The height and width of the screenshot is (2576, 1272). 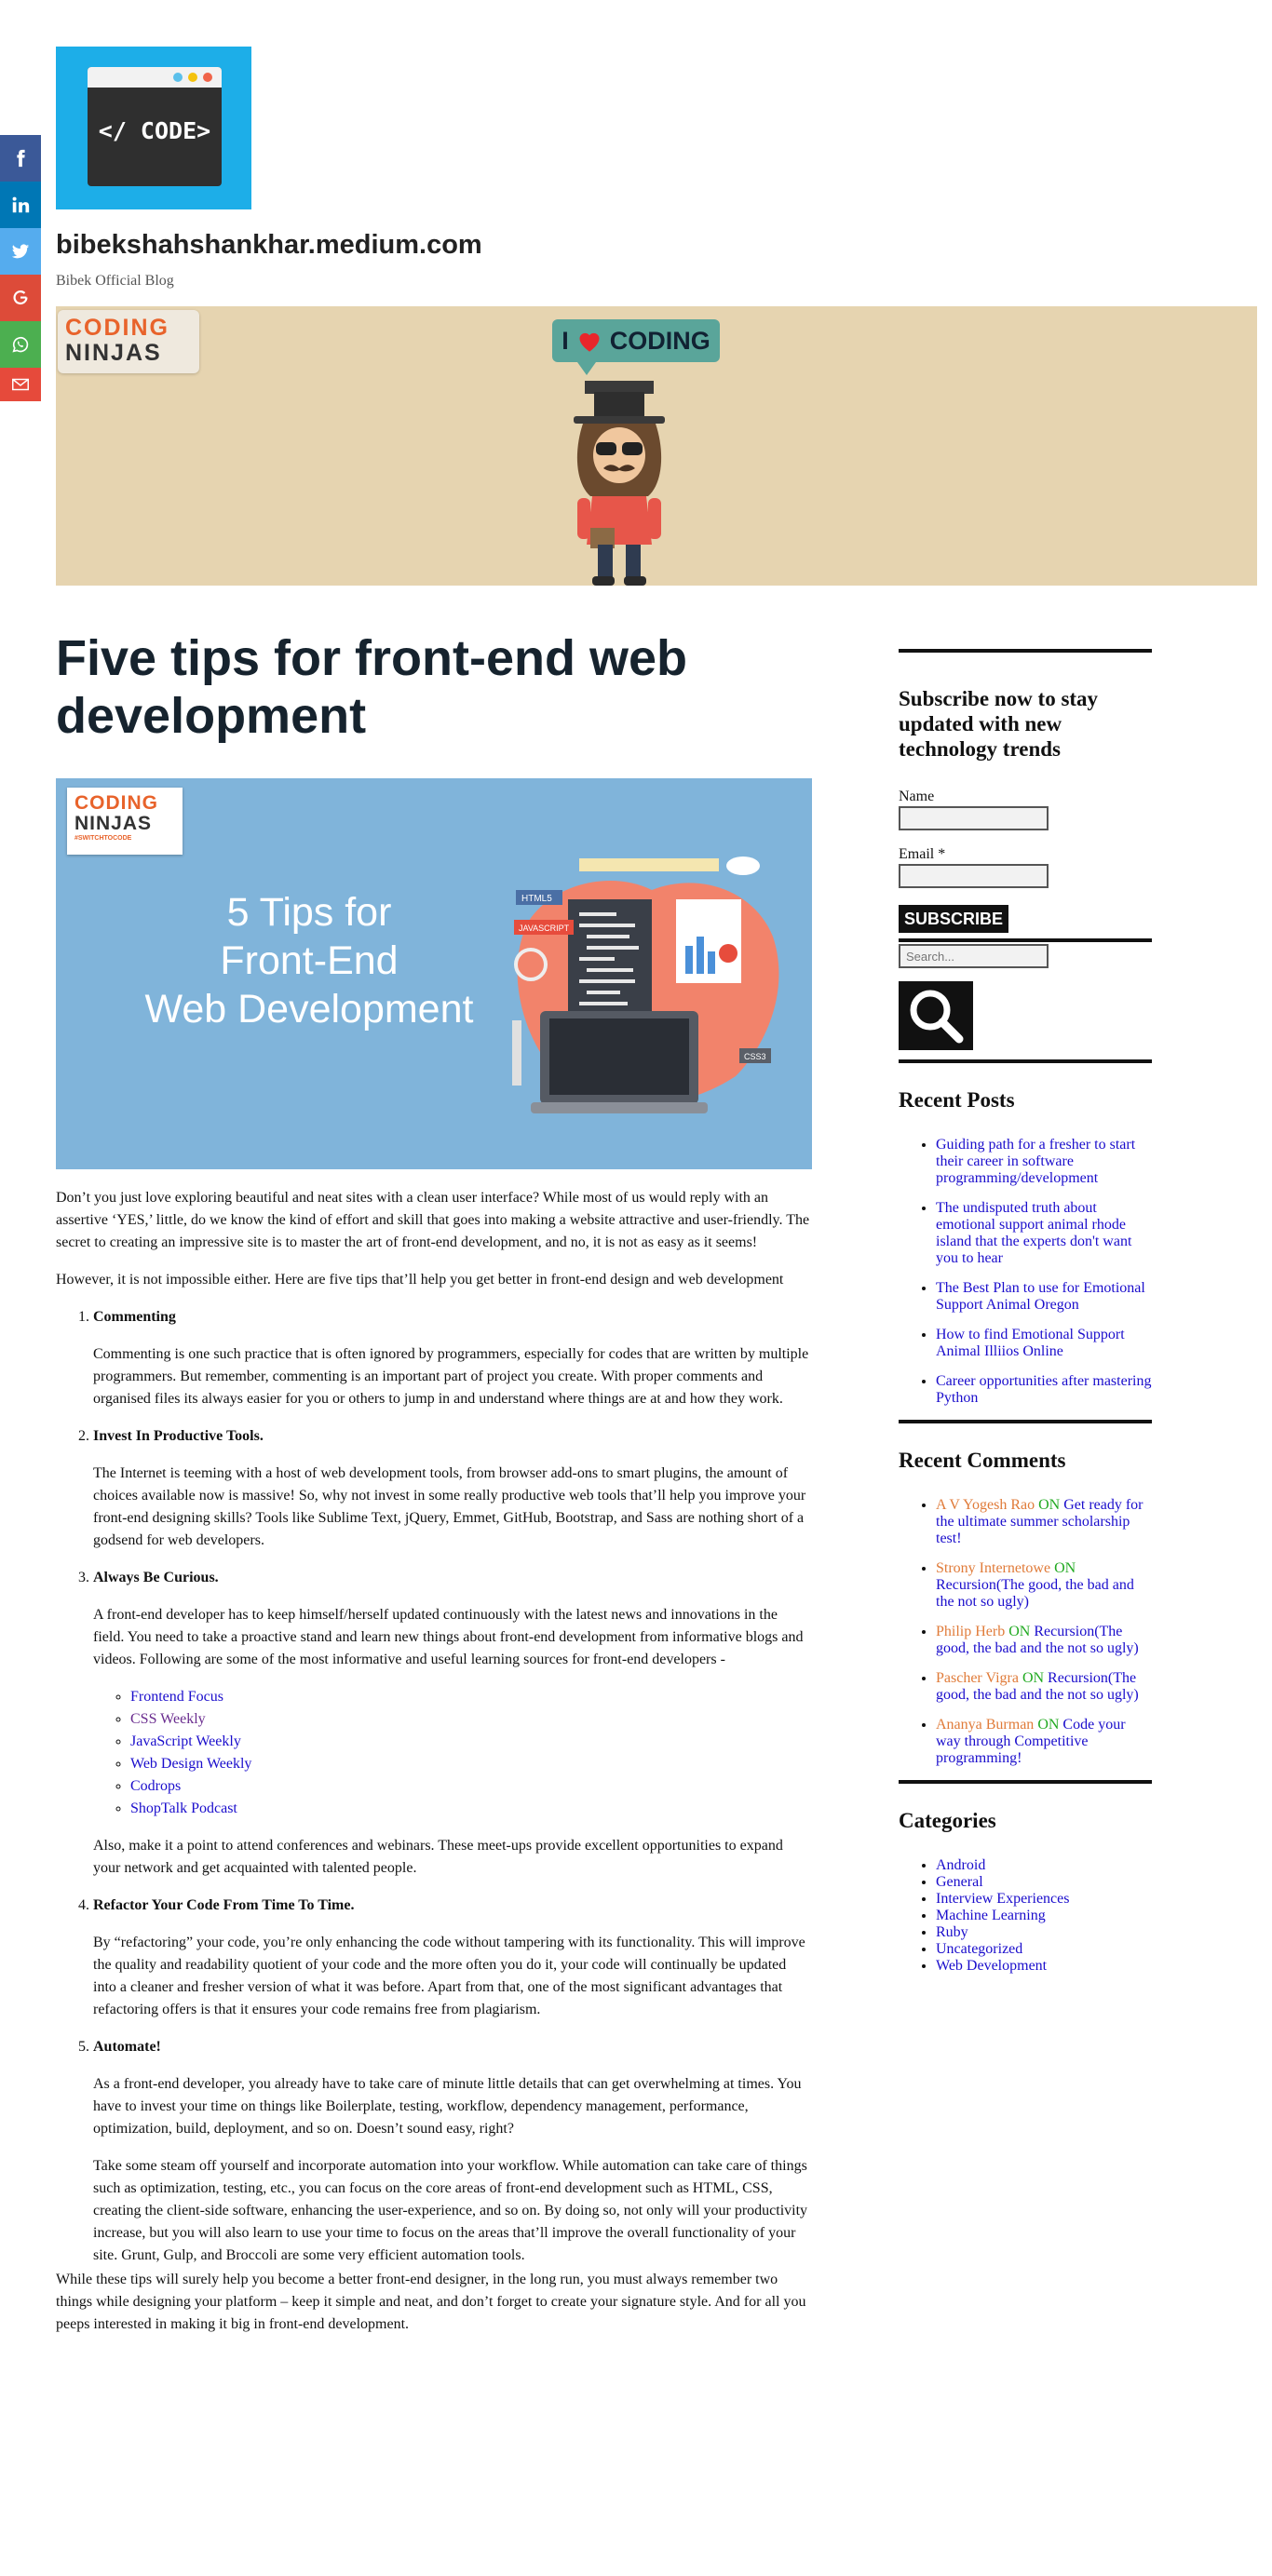 I want to click on site-title: bibekshahshankhar.medium.com, so click(x=269, y=246).